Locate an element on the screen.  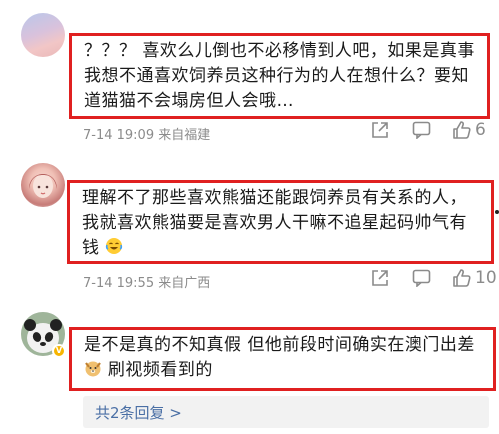
comment-text: 是不是真的不知真假 但他前段时间确实在澳门出差 刷视频看到的 is located at coordinates (284, 359).